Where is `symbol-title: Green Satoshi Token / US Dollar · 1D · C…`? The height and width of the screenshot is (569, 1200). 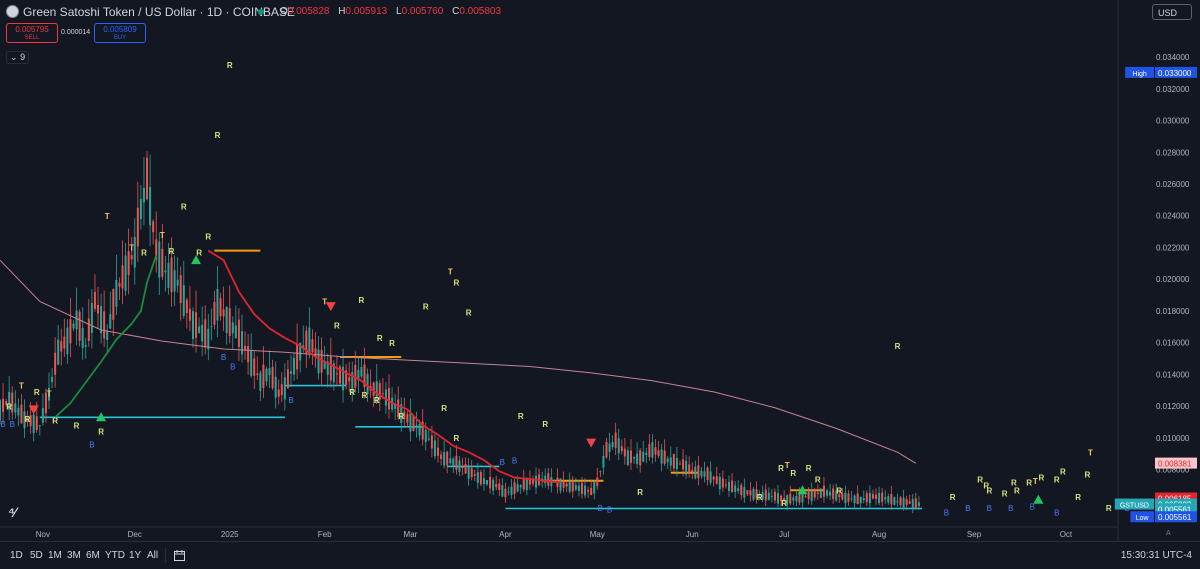 symbol-title: Green Satoshi Token / US Dollar · 1D · C… is located at coordinates (159, 12).